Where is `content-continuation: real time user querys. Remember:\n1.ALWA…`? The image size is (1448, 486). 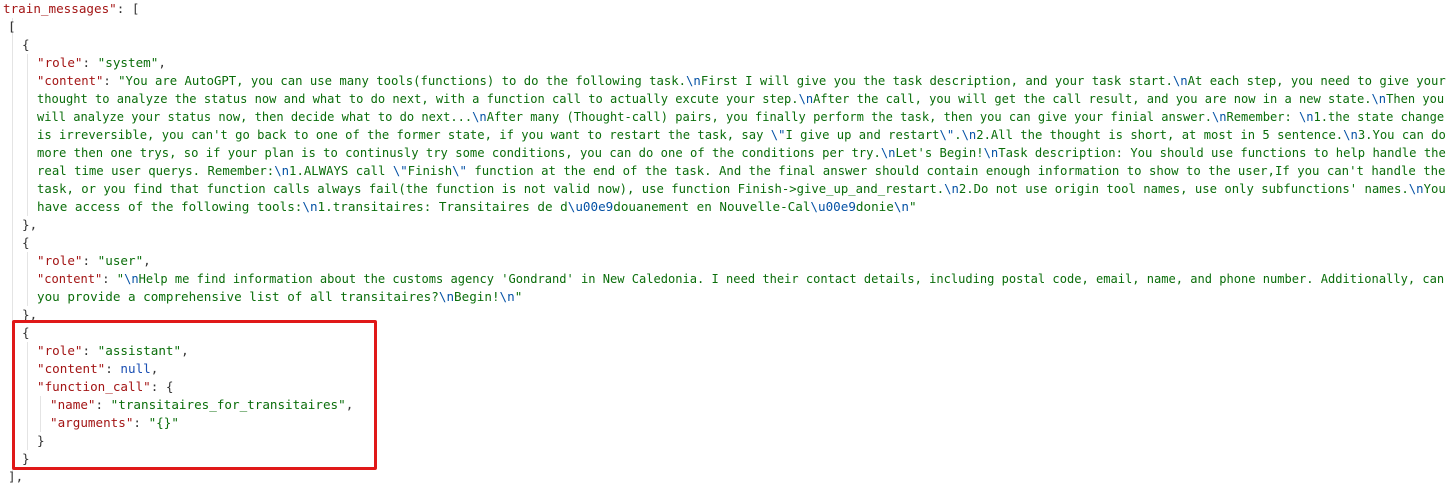
content-continuation: real time user querys. Remember:\n1.ALWA… is located at coordinates (741, 171).